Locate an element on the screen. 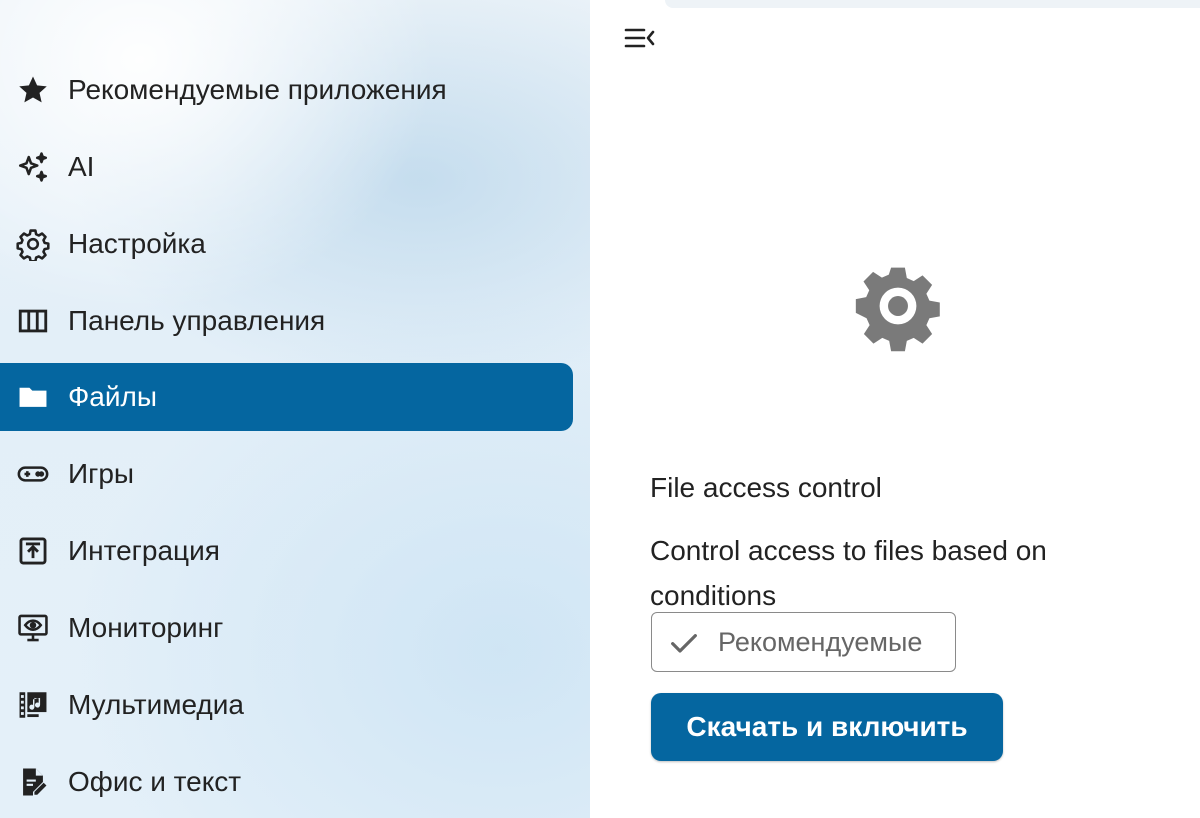 This screenshot has height=818, width=1200. document-edit-icon is located at coordinates (33, 782).